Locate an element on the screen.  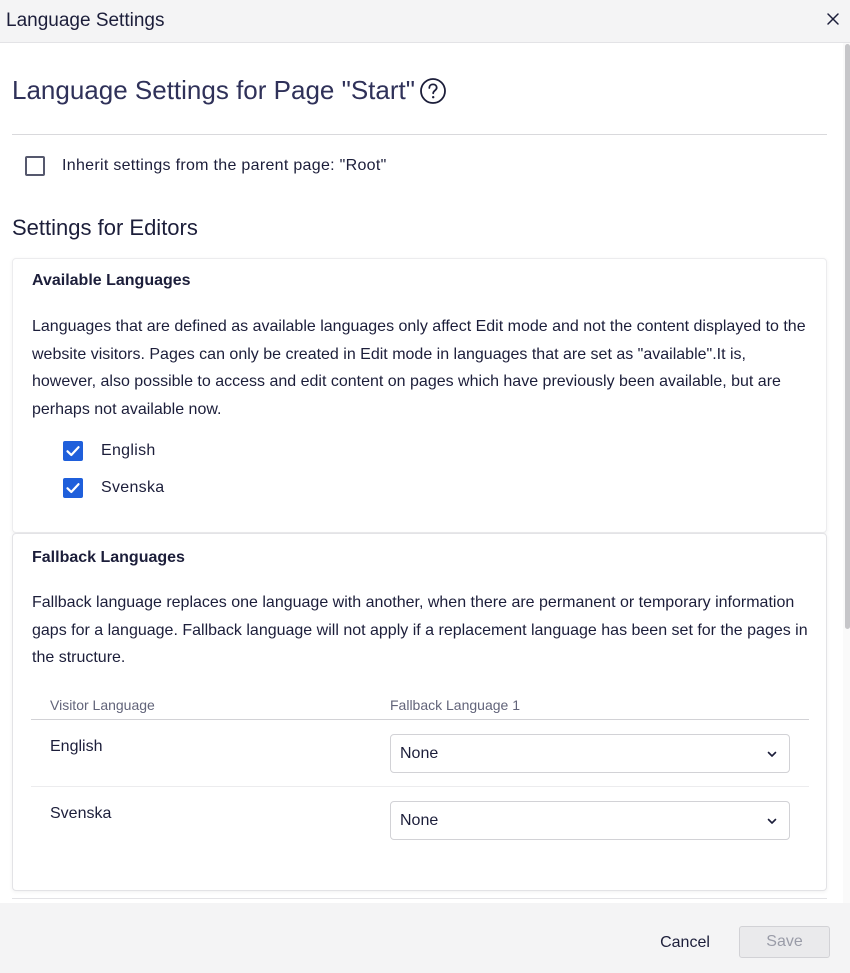
fallback-languages-title: Fallback Languages is located at coordinates (108, 557).